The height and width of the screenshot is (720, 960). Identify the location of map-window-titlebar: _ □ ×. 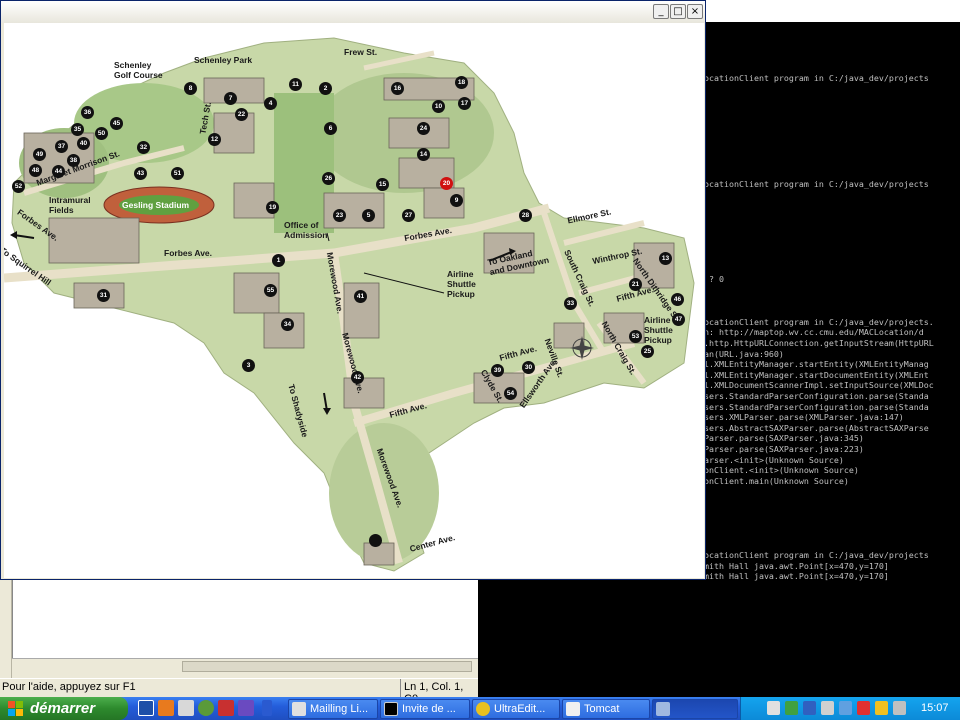
(353, 12).